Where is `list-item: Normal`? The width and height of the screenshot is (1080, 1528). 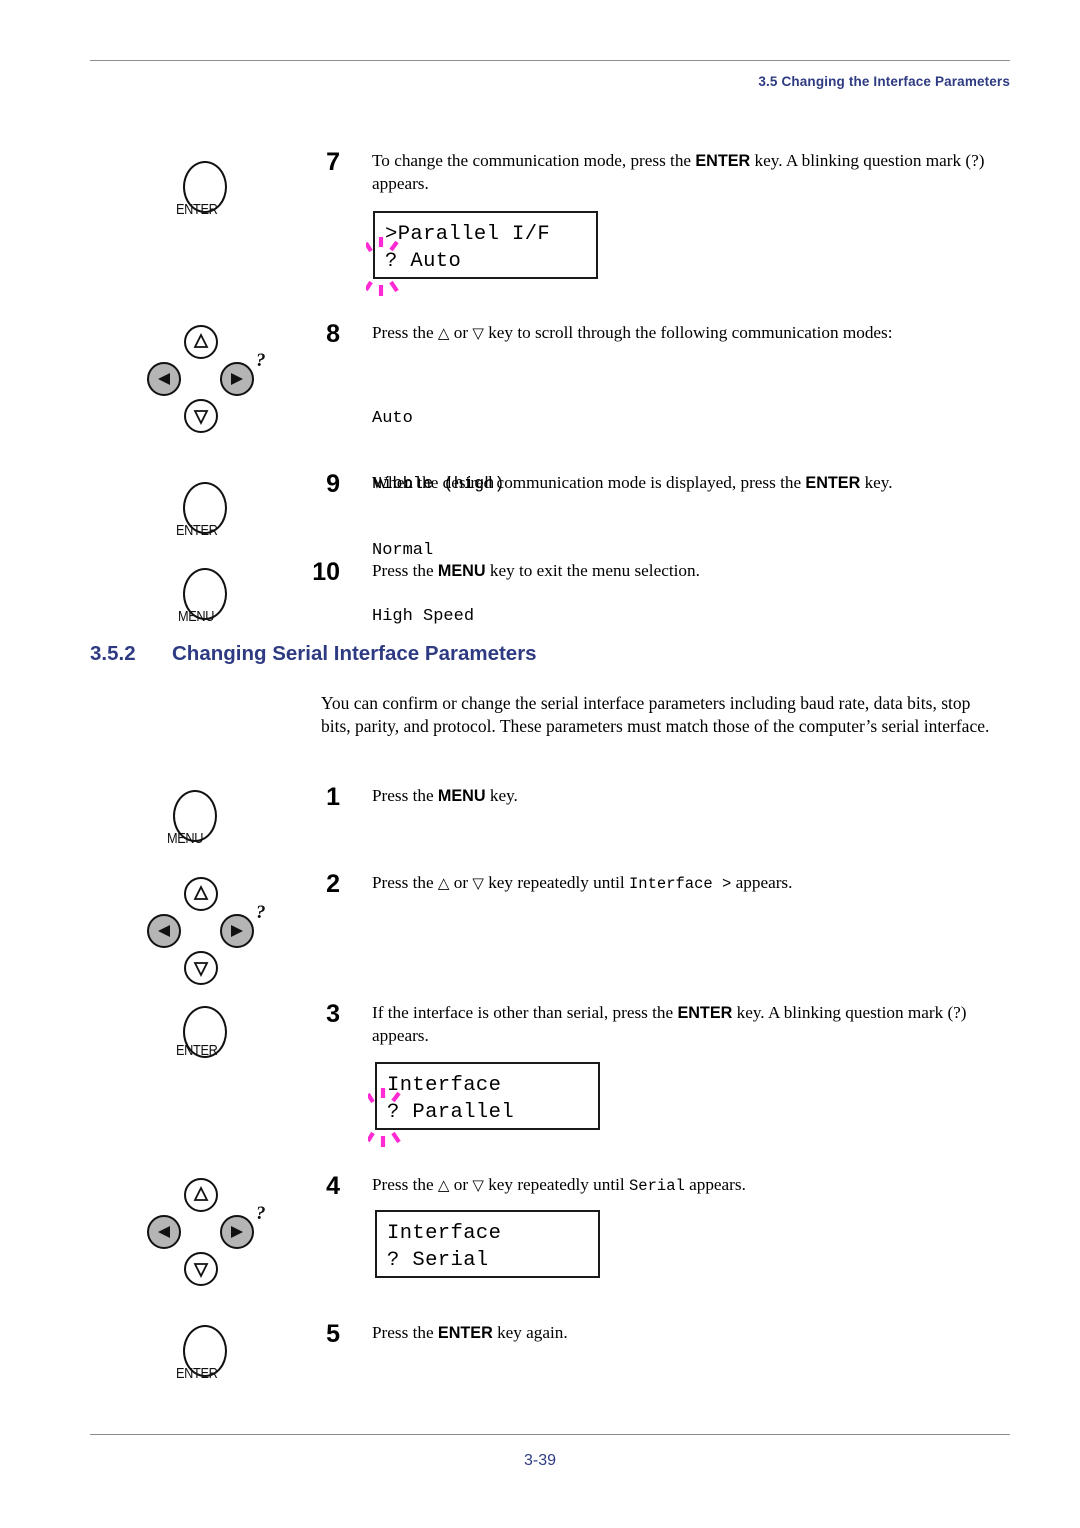
list-item: Normal is located at coordinates (403, 550).